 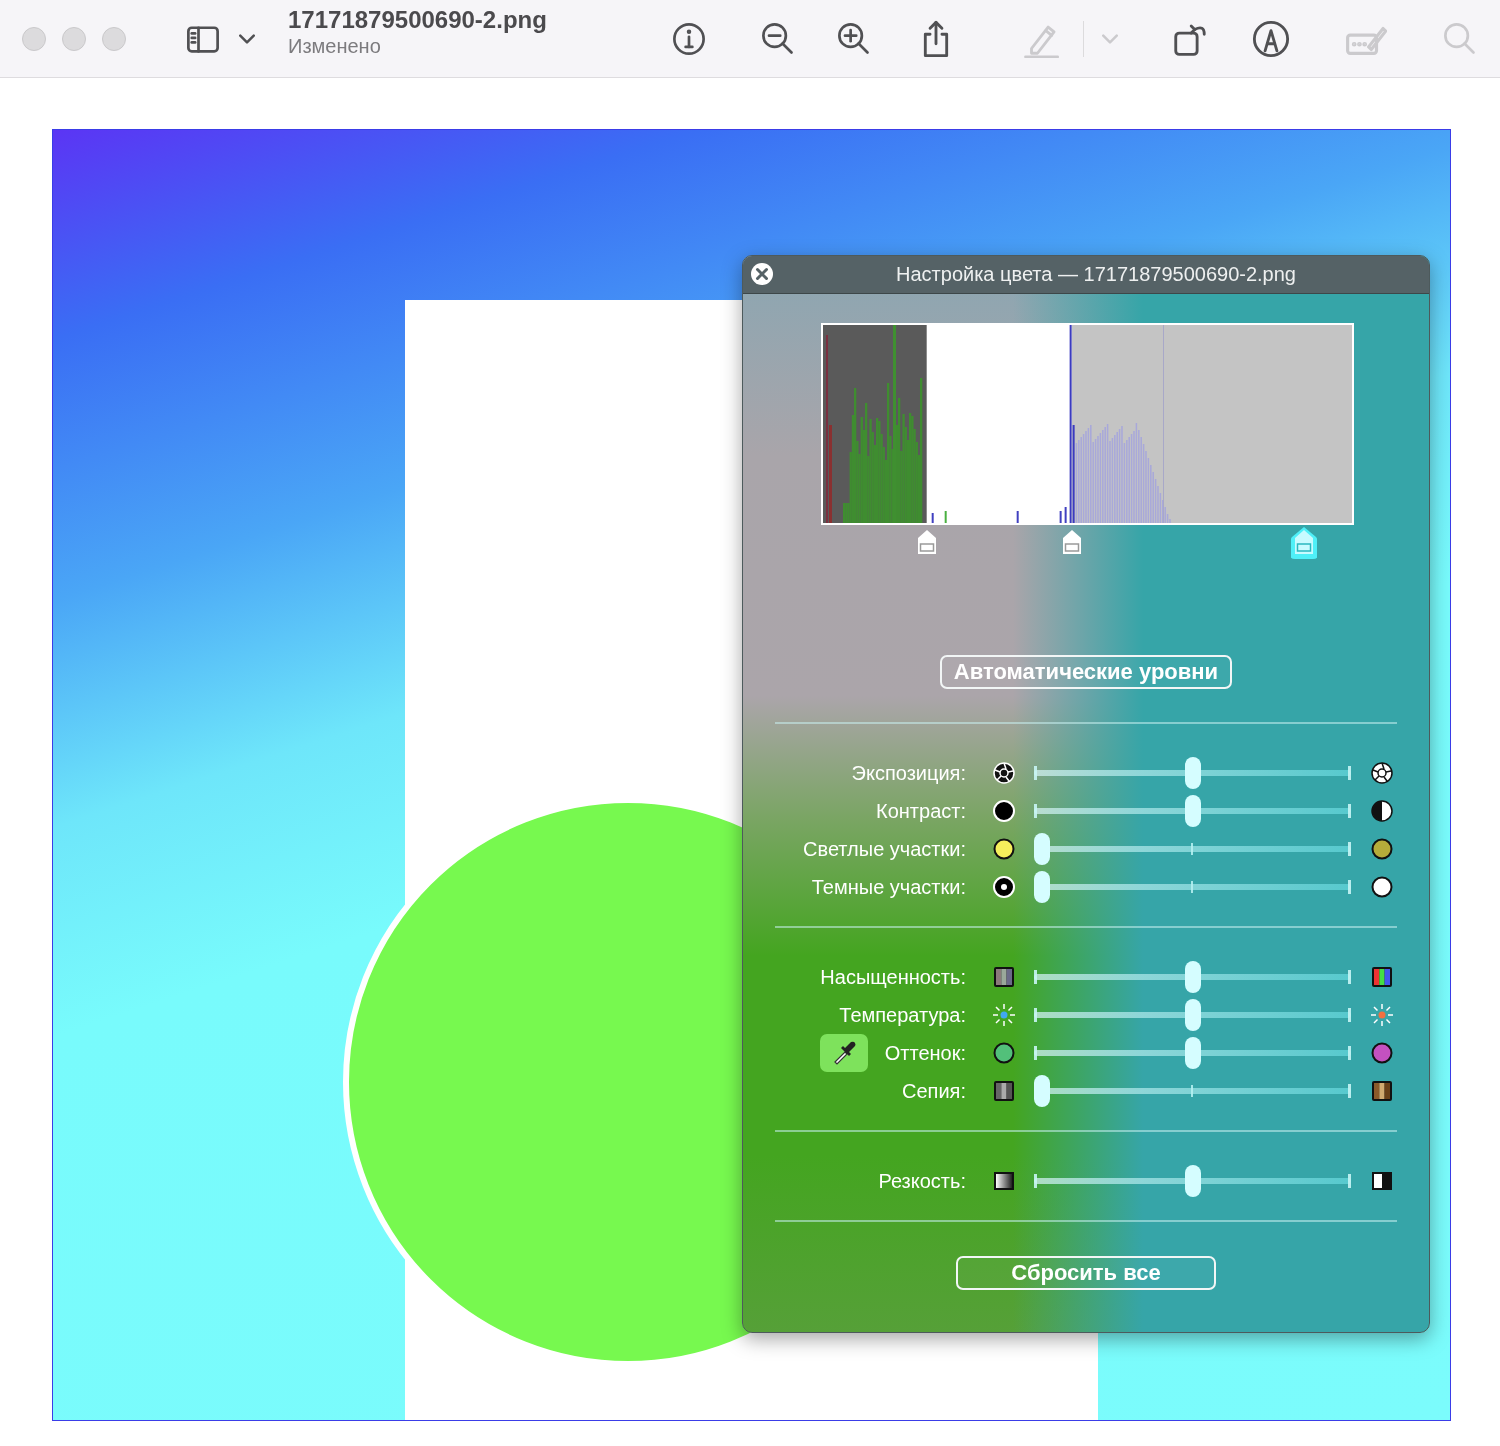 What do you see at coordinates (114, 38) in the screenshot?
I see `zoom-window-button` at bounding box center [114, 38].